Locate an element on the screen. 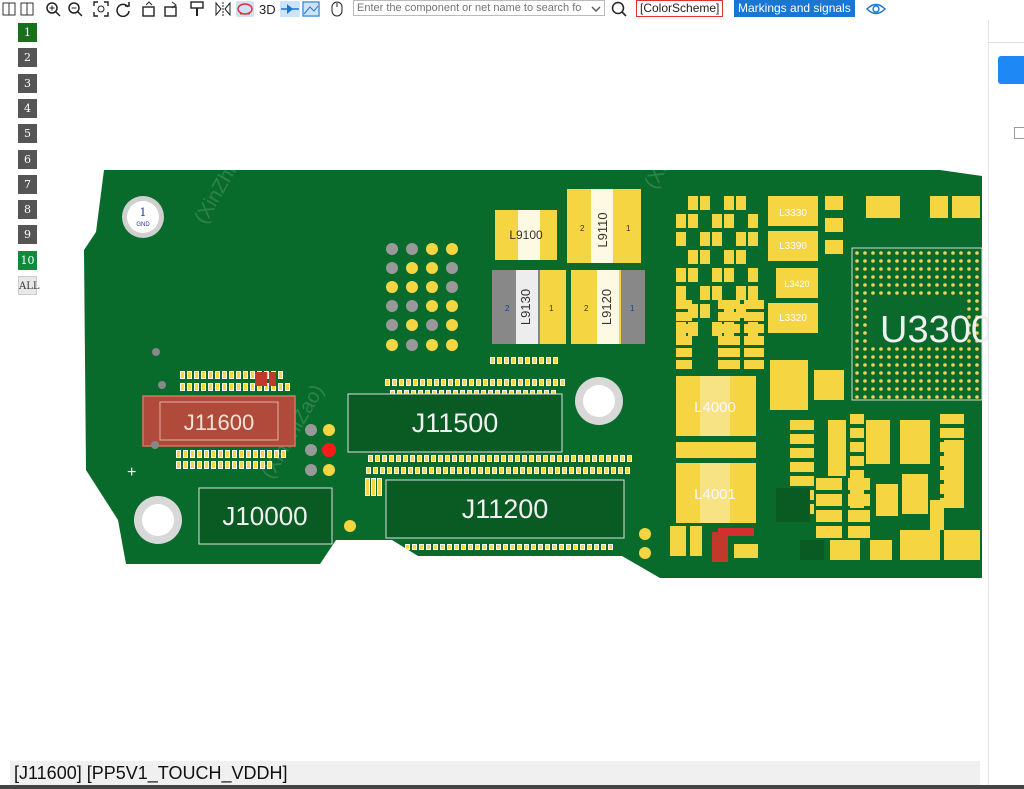 The image size is (1024, 789). svg-text: J11600 is located at coordinates (219, 422).